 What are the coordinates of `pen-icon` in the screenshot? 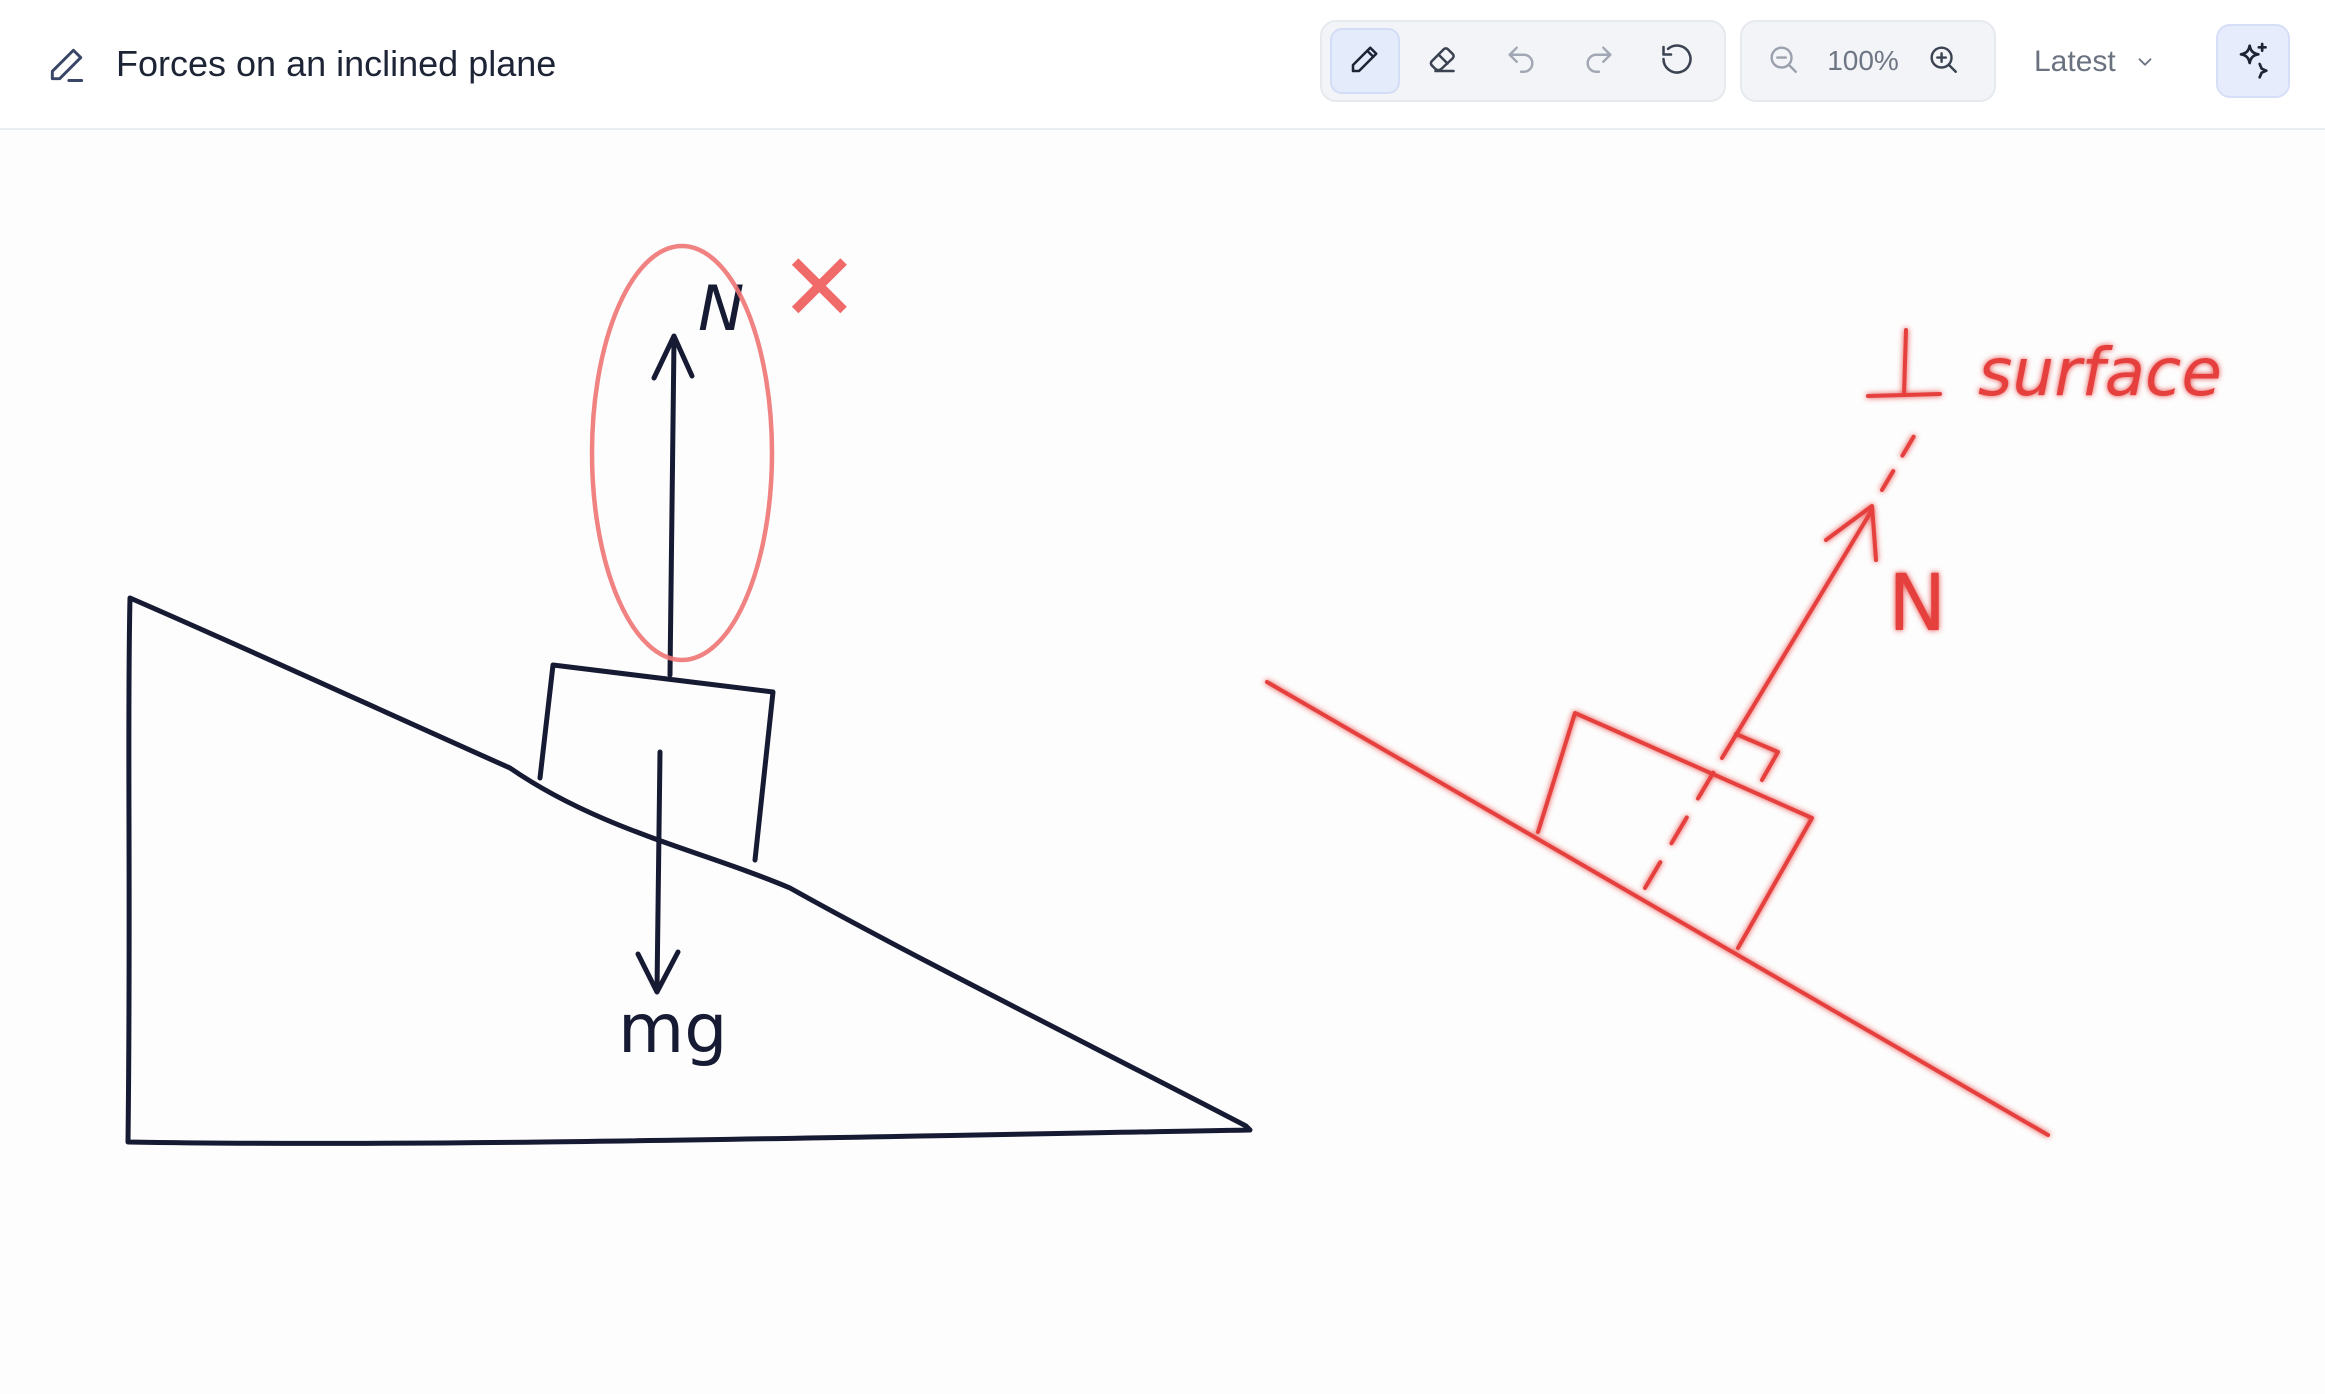 It's located at (1365, 61).